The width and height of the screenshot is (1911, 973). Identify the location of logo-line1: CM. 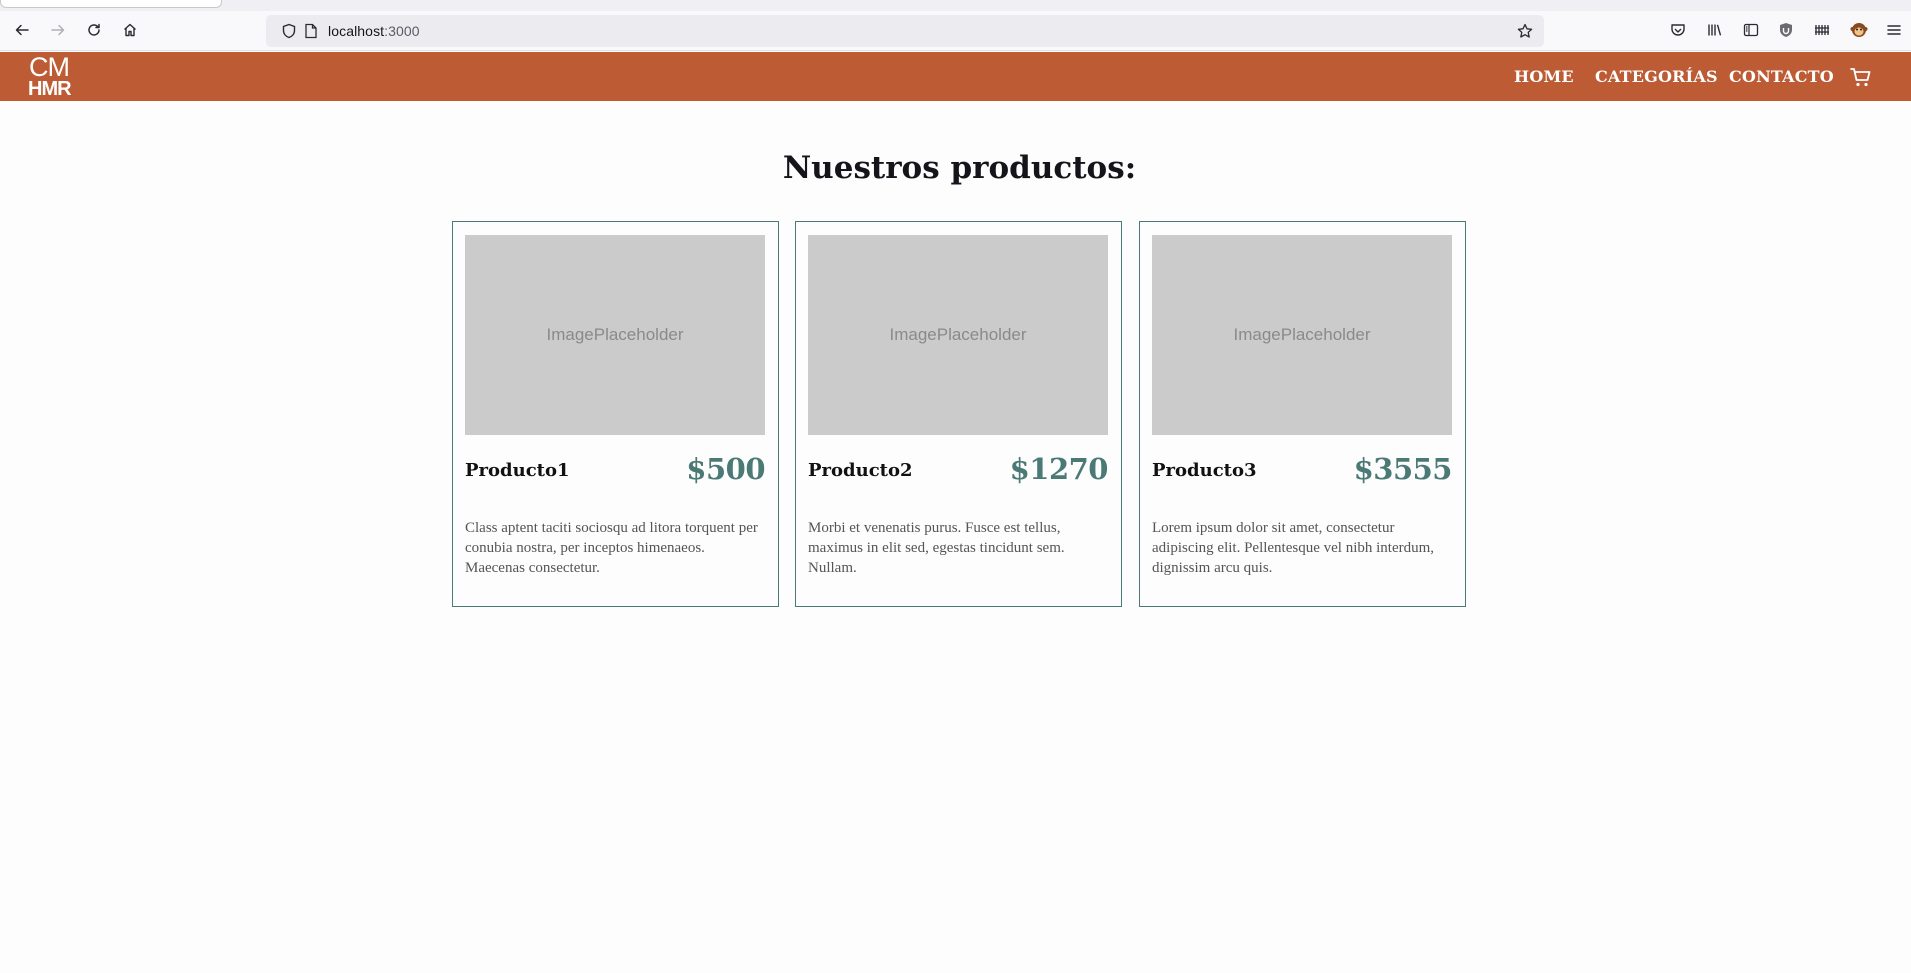
(49, 67).